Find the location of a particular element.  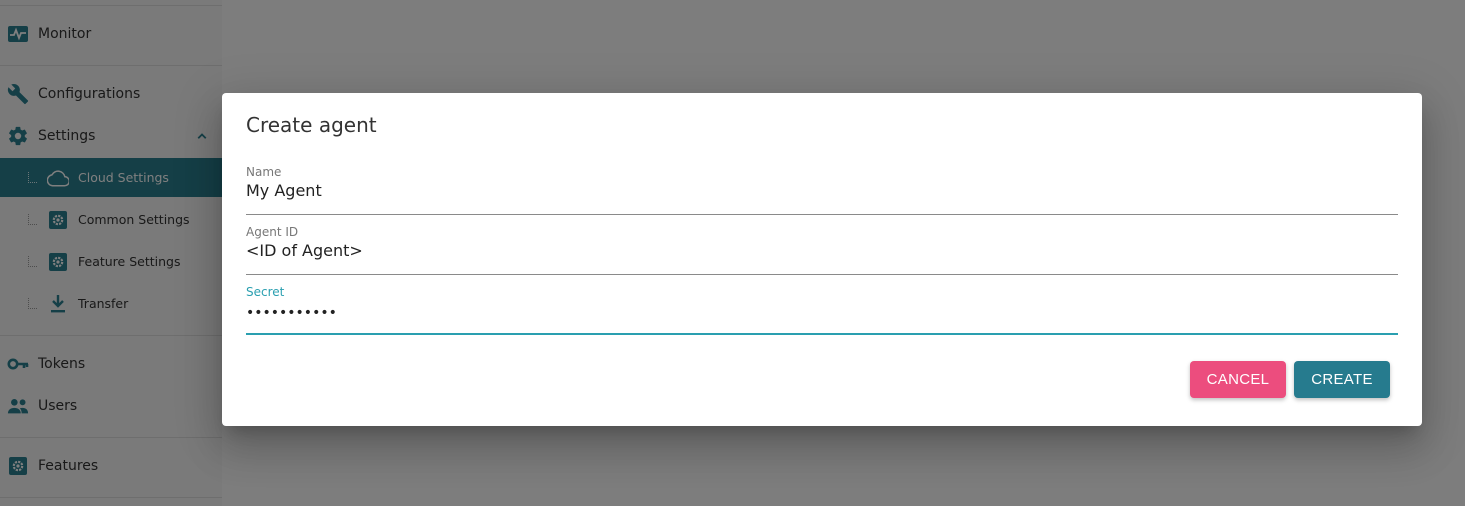

cancel-button: CANCEL is located at coordinates (1238, 379).